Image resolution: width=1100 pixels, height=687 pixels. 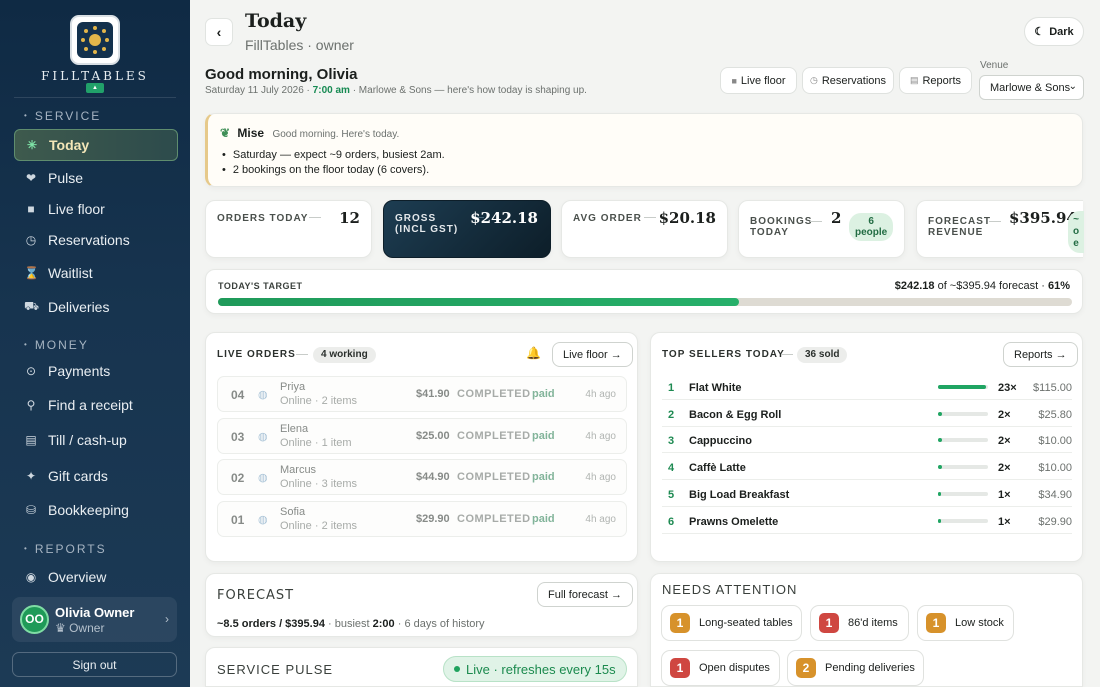 What do you see at coordinates (79, 307) in the screenshot?
I see `sidebar-item-label: Deliveries` at bounding box center [79, 307].